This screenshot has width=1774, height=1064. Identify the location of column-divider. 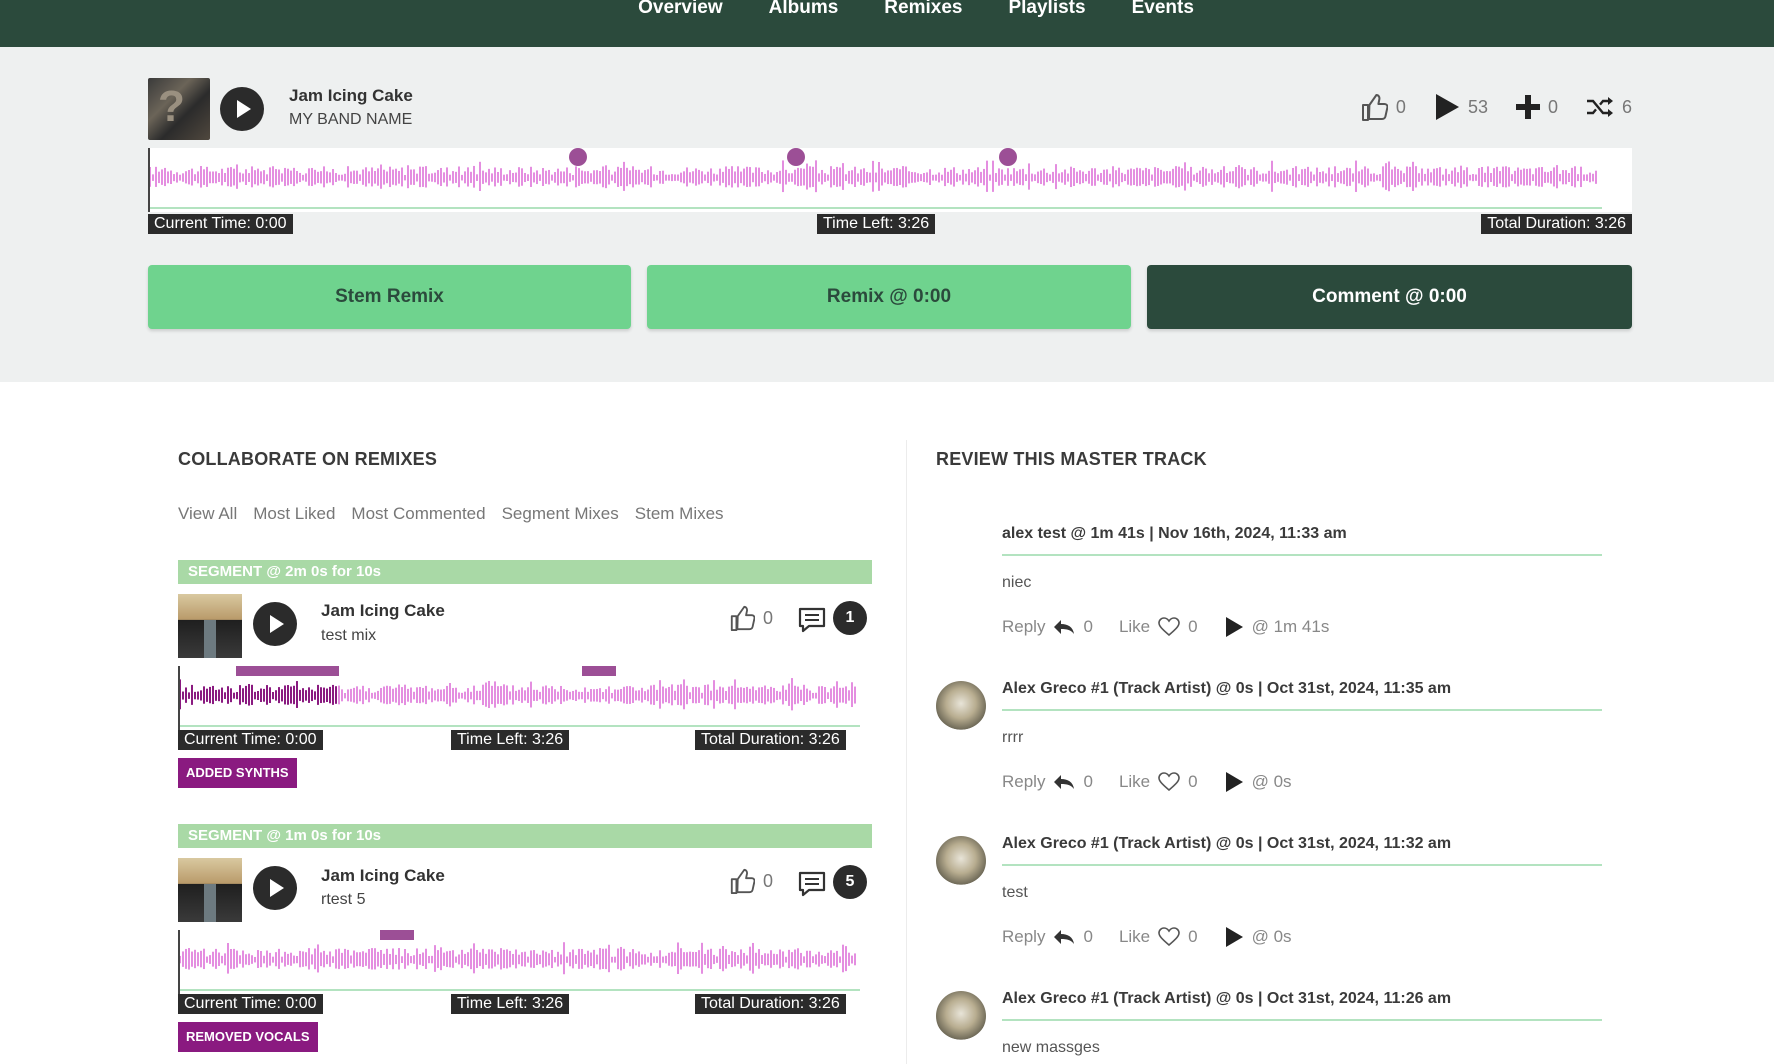
(906, 752).